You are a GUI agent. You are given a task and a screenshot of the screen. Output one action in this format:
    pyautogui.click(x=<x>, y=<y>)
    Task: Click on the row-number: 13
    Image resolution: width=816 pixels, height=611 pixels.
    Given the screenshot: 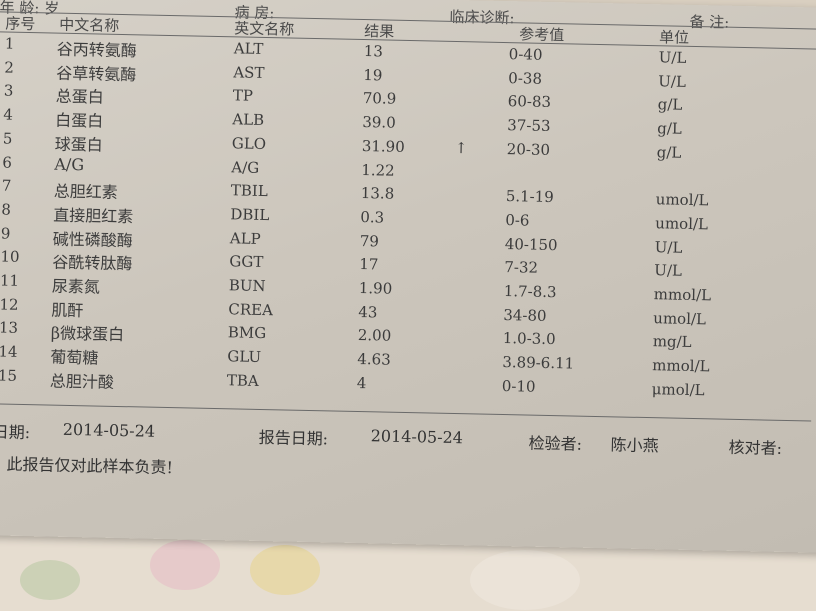 What is the action you would take?
    pyautogui.click(x=9, y=328)
    